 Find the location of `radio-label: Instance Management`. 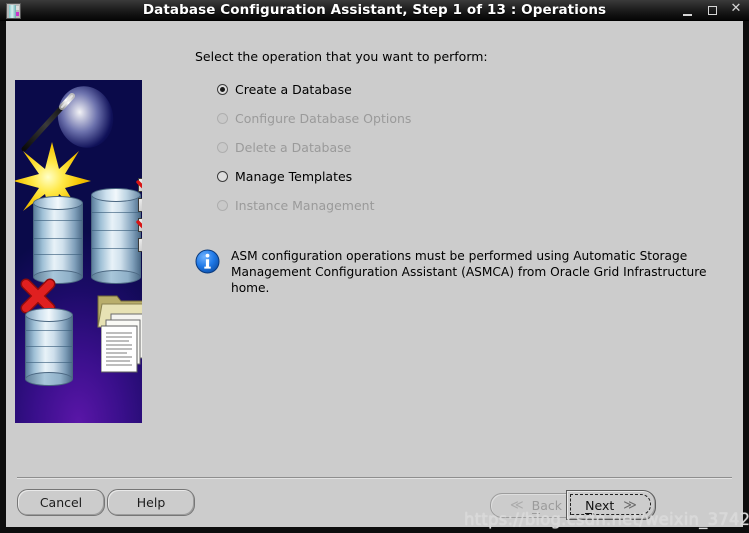

radio-label: Instance Management is located at coordinates (305, 205).